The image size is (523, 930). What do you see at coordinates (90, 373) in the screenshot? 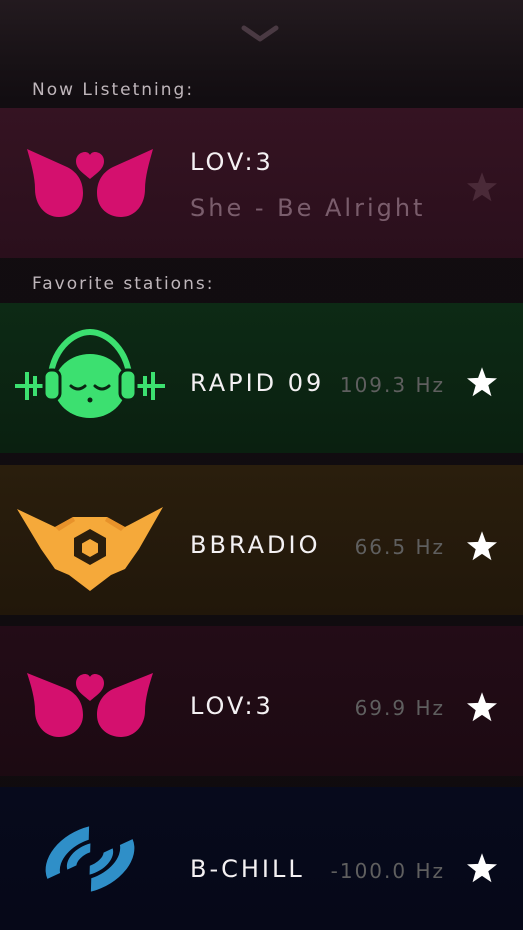
I see `headphones-face-logo` at bounding box center [90, 373].